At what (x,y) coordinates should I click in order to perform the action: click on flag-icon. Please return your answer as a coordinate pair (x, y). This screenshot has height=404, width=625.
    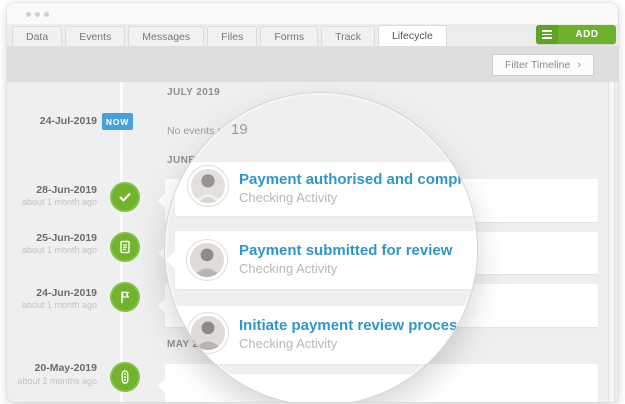
    Looking at the image, I should click on (125, 297).